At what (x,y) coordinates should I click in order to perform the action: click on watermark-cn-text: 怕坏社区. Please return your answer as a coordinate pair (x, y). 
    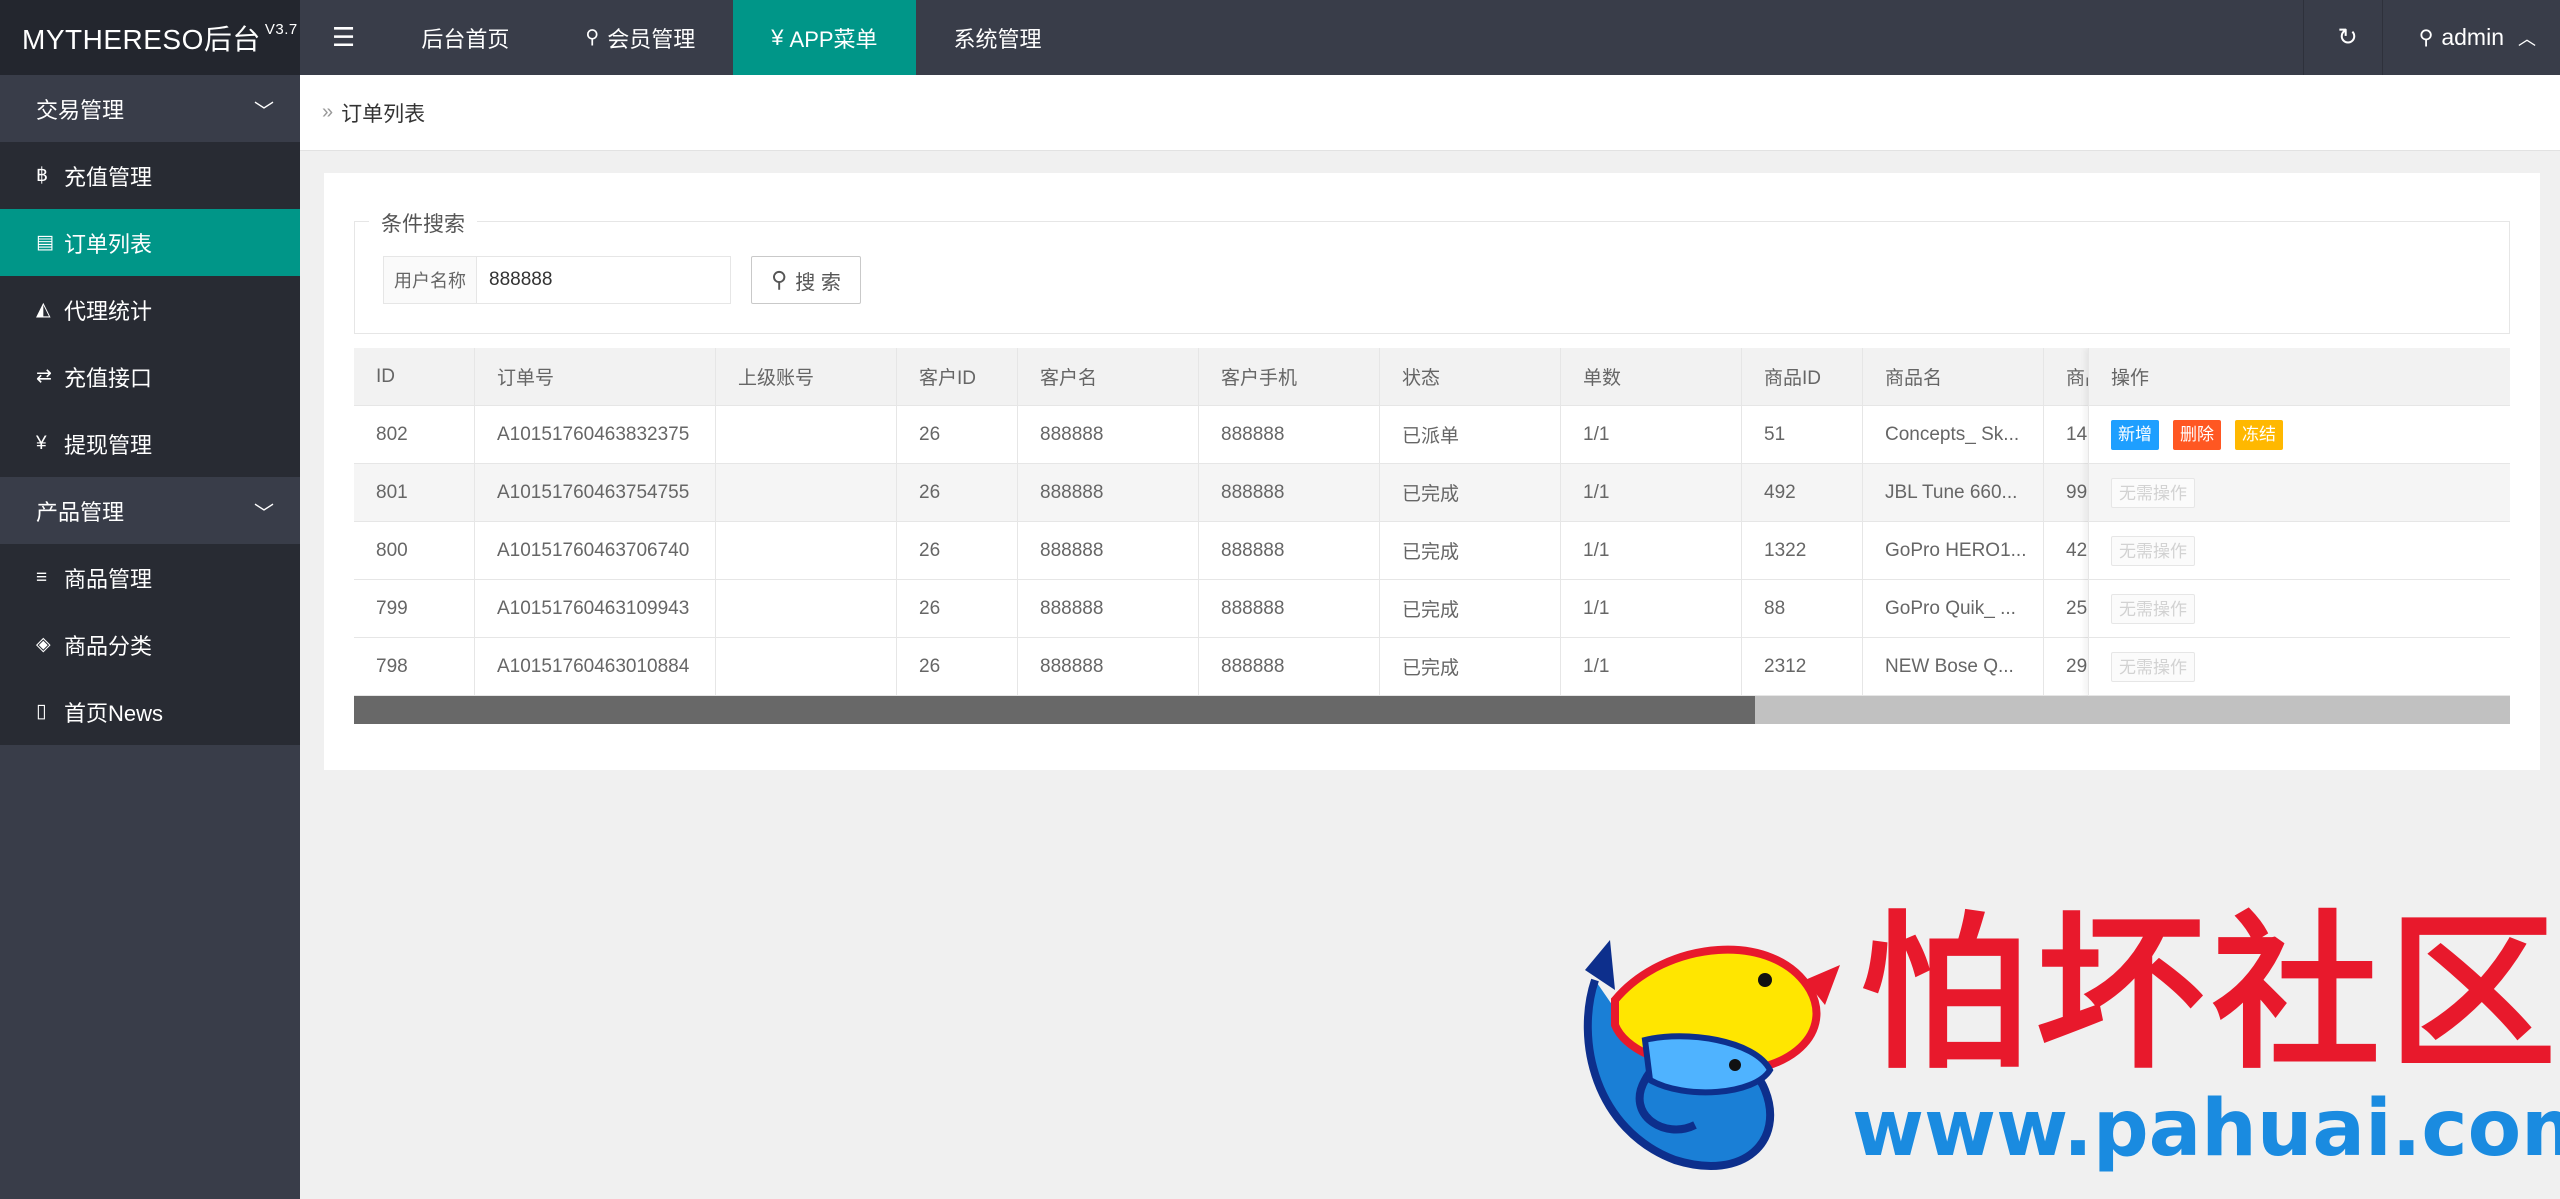
    Looking at the image, I should click on (2210, 996).